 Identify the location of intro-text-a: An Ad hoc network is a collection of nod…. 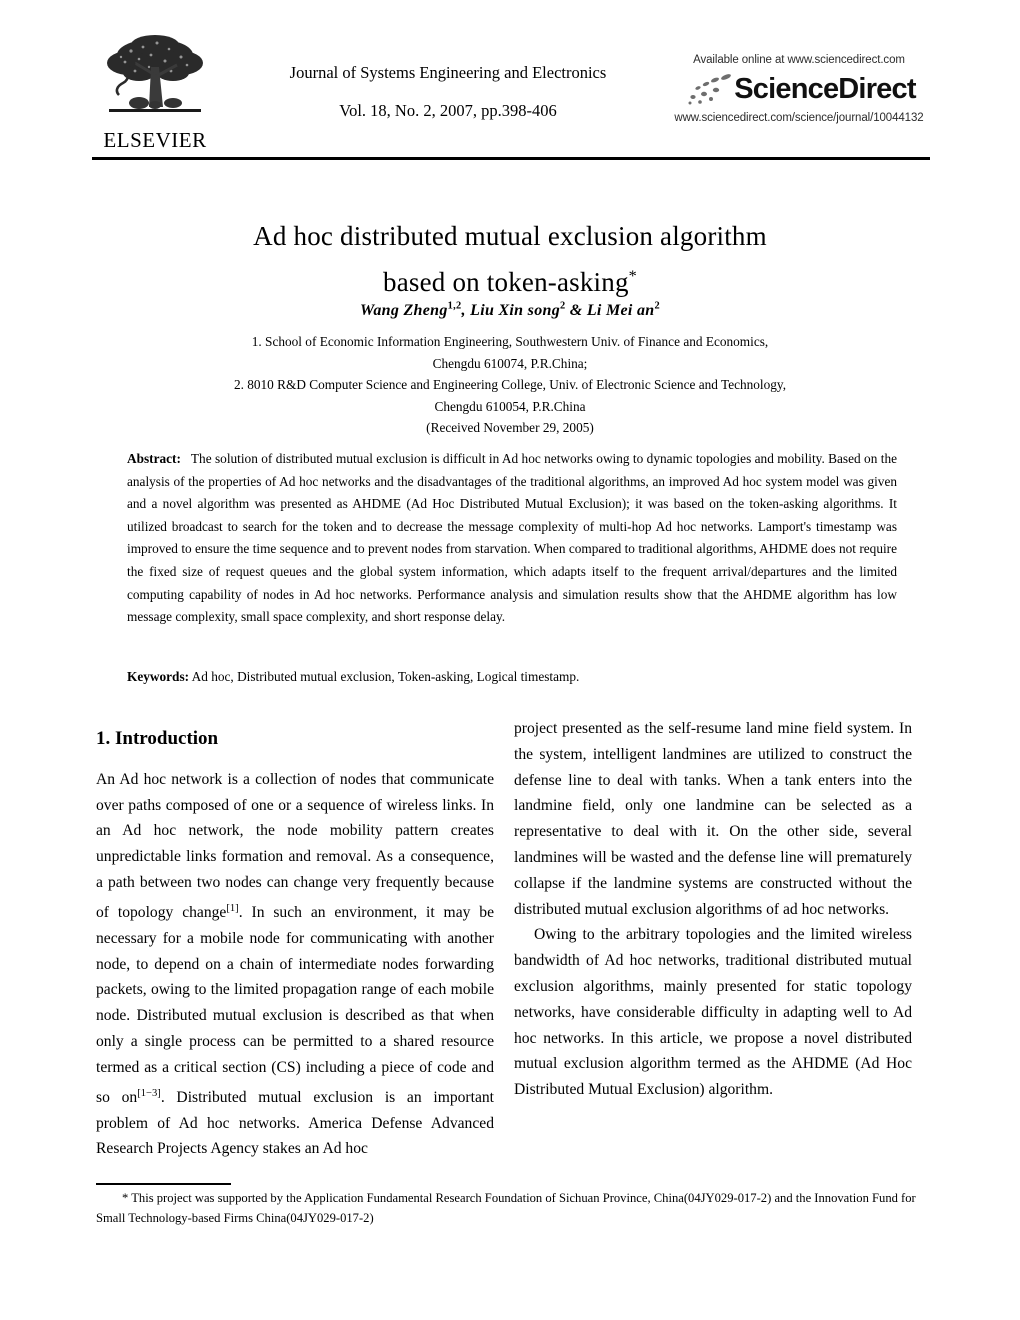
(295, 845).